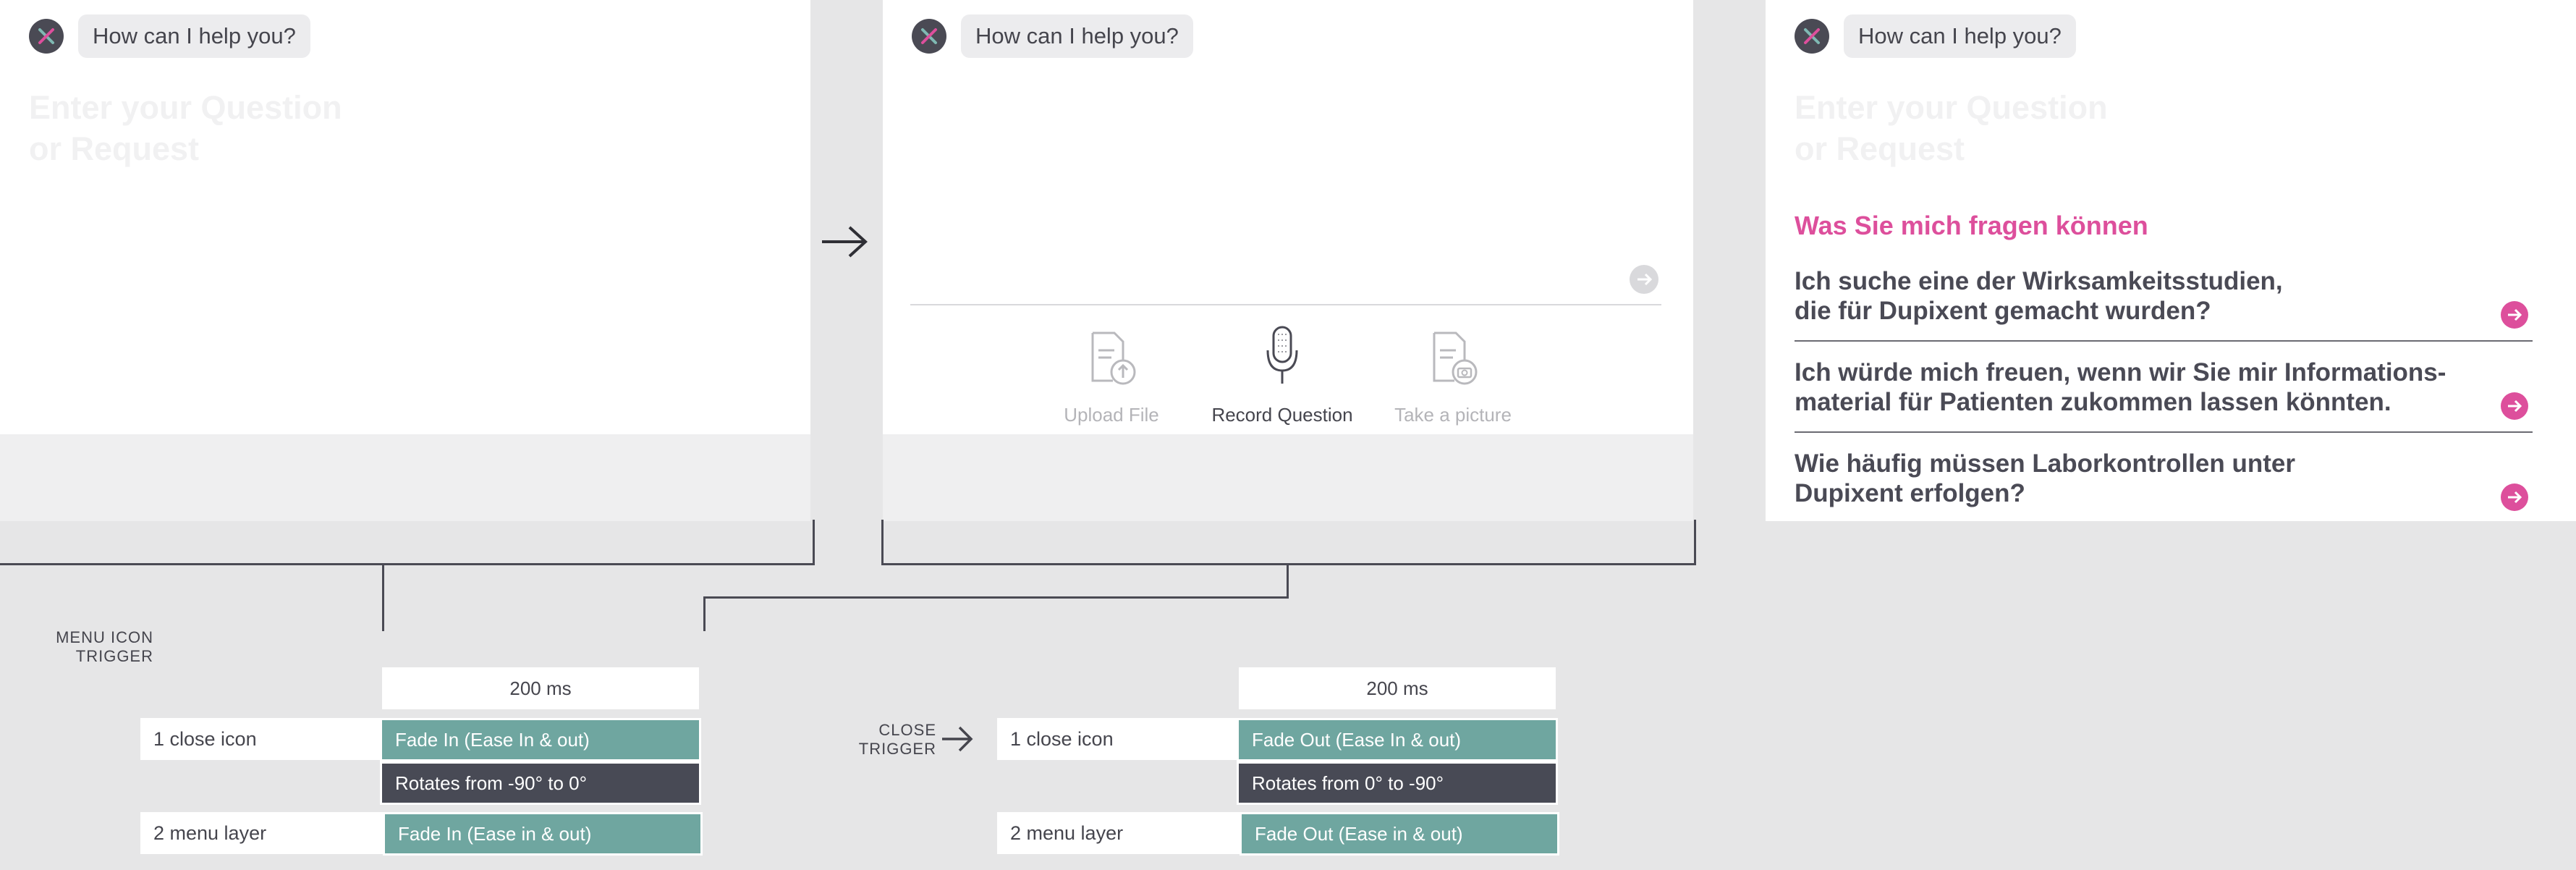 The width and height of the screenshot is (2576, 870). Describe the element at coordinates (383, 597) in the screenshot. I see `bracket-panel-1-stem` at that location.